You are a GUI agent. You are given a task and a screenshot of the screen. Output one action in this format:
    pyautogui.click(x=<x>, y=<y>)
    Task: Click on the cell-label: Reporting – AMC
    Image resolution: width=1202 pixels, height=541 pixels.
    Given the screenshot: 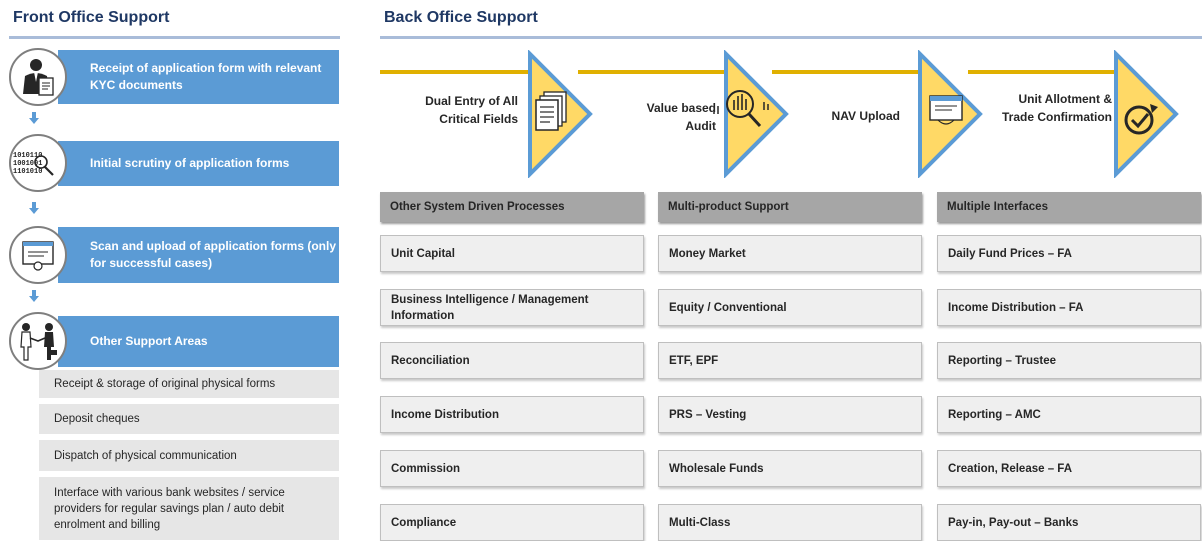 What is the action you would take?
    pyautogui.click(x=994, y=414)
    